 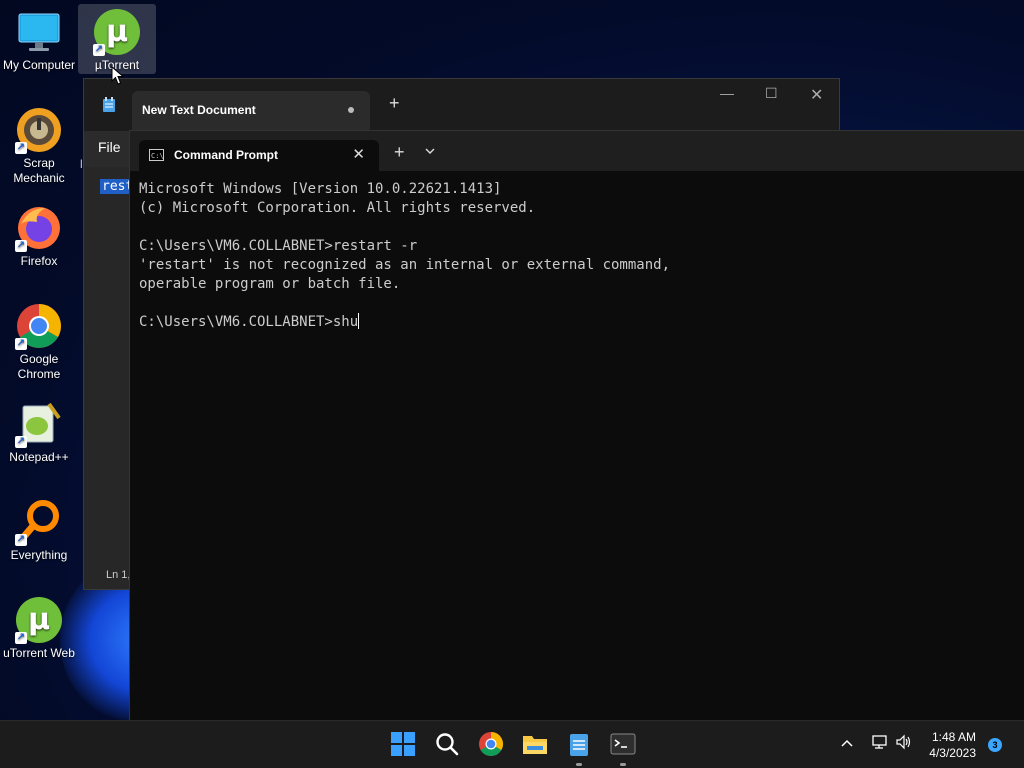 What do you see at coordinates (39, 366) in the screenshot?
I see `desktop-icon-label: Google Chrome` at bounding box center [39, 366].